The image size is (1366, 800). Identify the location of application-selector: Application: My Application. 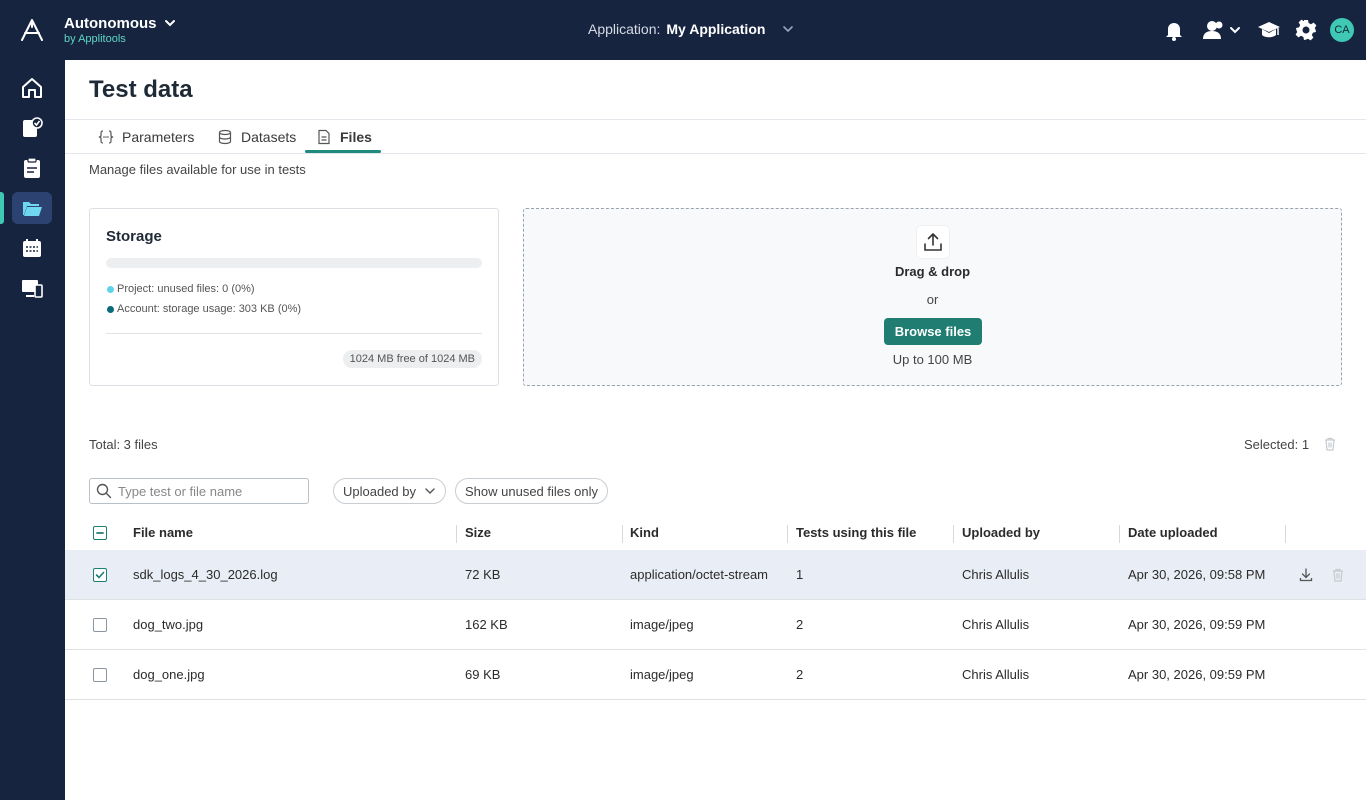
(691, 29).